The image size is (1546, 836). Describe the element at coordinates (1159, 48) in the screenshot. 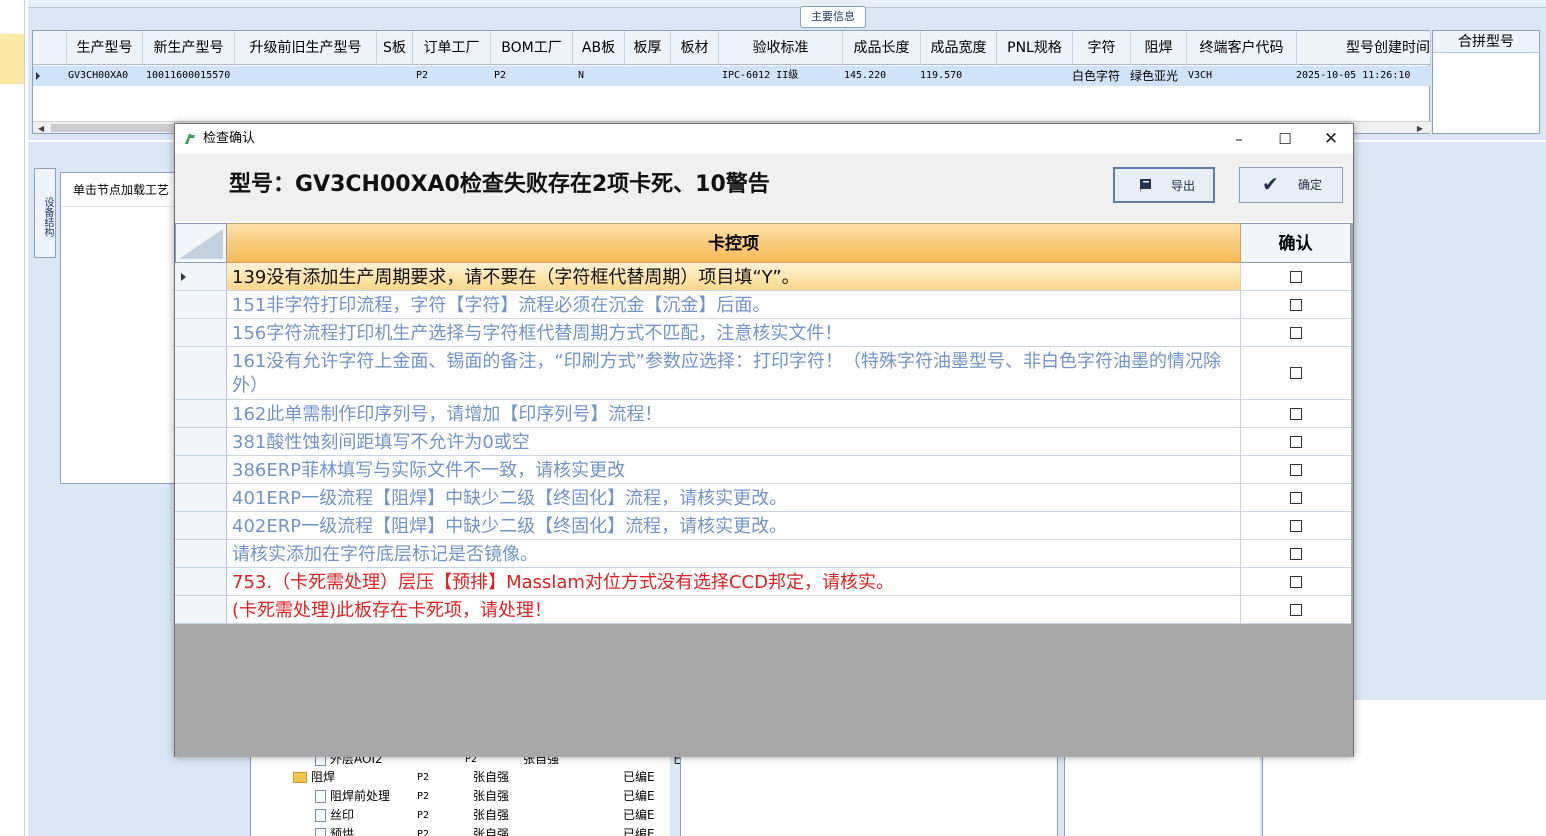

I see `col-solder: 阻焊` at that location.